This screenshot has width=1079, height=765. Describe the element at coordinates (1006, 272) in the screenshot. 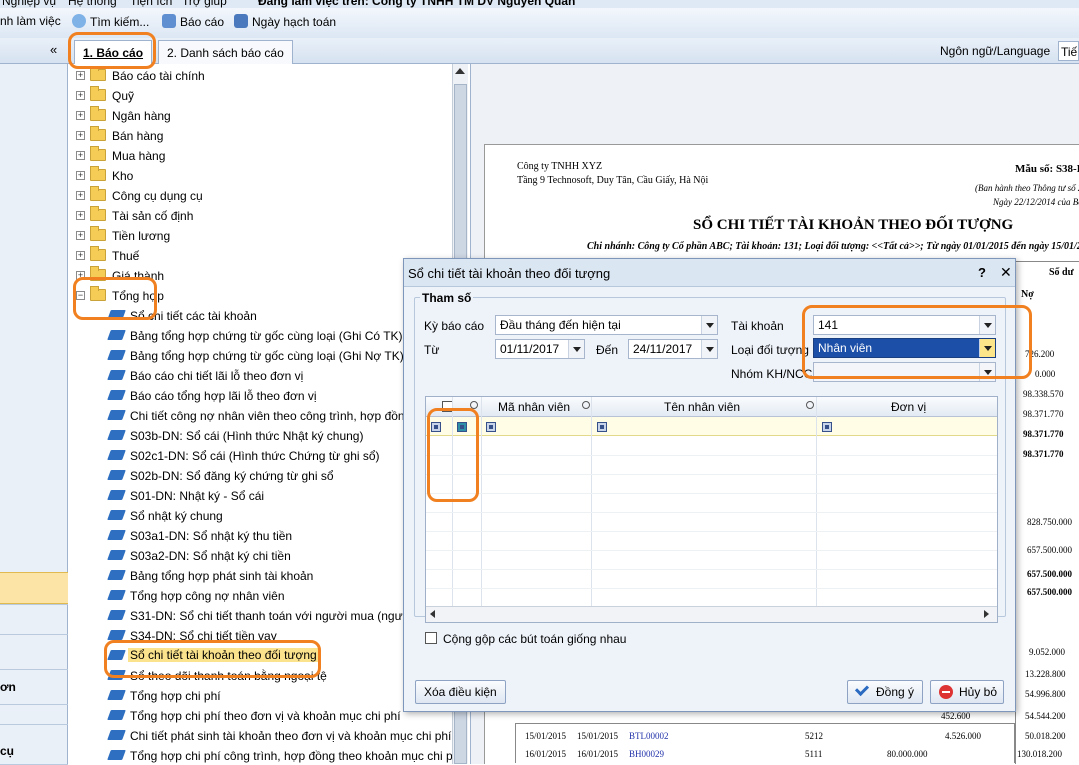

I see `close-button: ✕` at that location.